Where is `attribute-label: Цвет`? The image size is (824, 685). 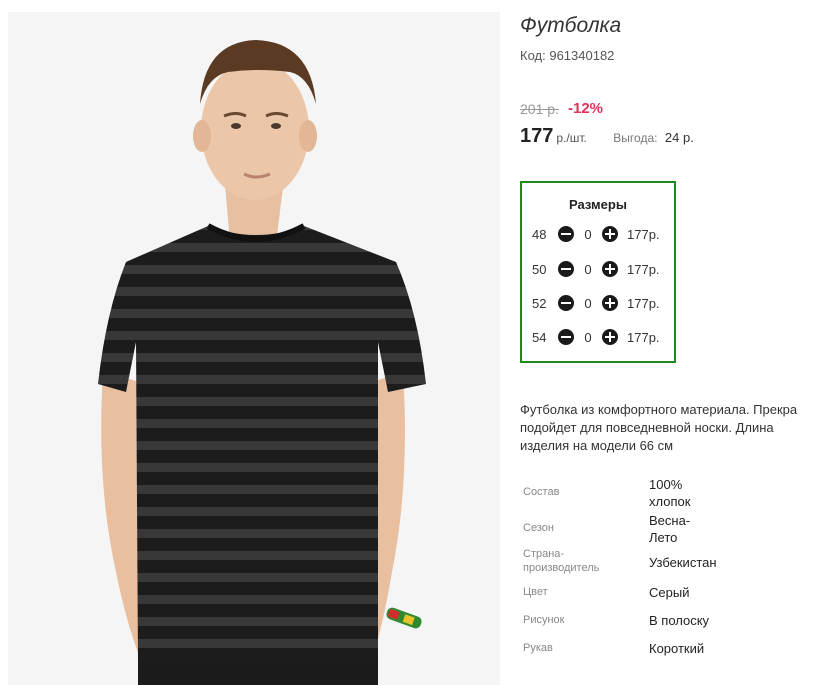 attribute-label: Цвет is located at coordinates (535, 592).